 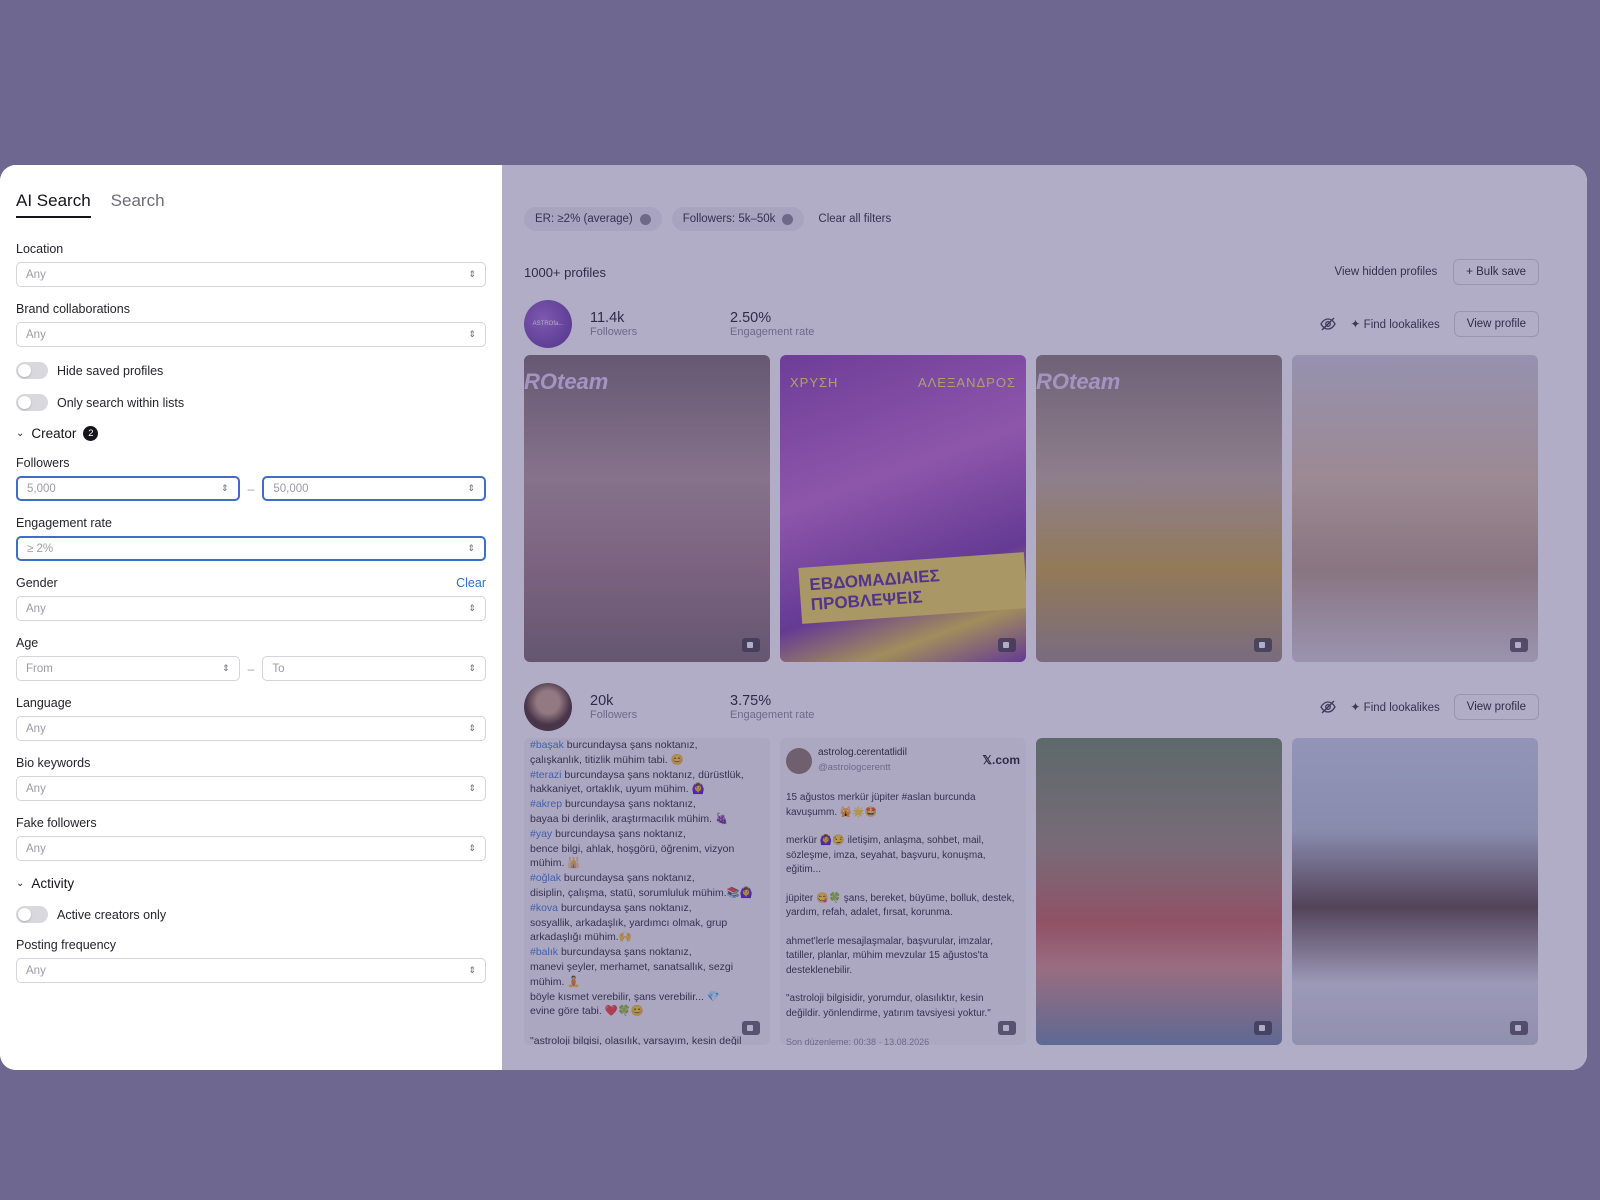 I want to click on age-to-select: To ⇕, so click(x=374, y=668).